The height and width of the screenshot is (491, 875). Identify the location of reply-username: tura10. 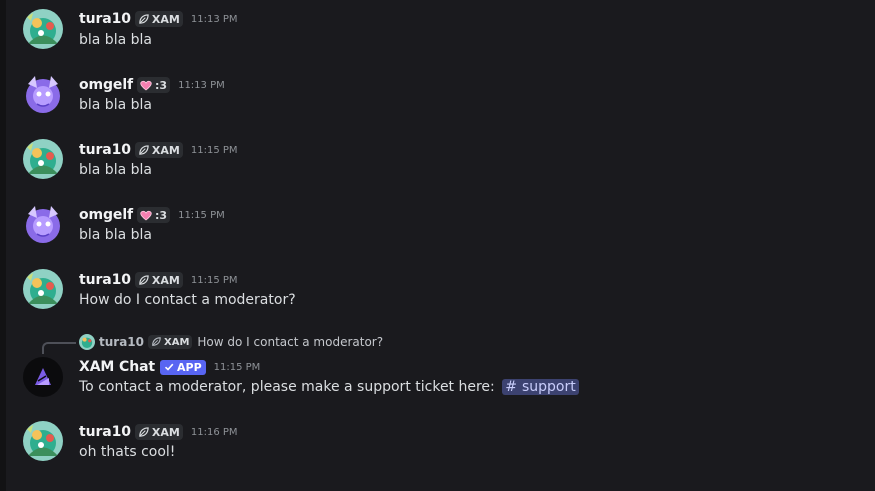
(121, 342).